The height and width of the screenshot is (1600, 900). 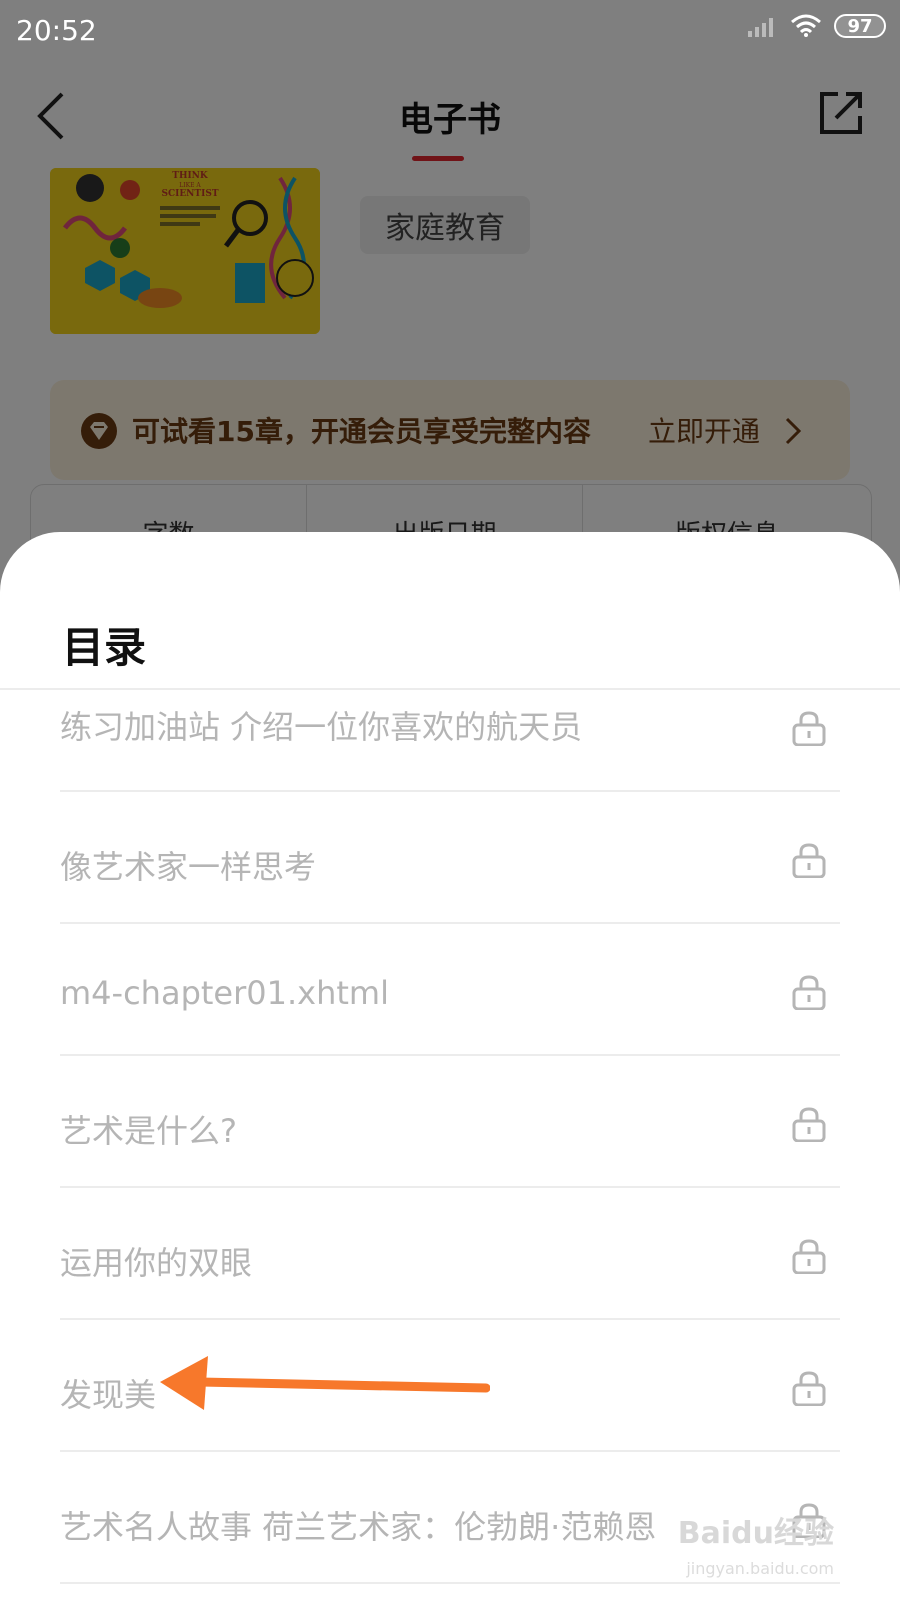 What do you see at coordinates (806, 25) in the screenshot?
I see `wifi-icon` at bounding box center [806, 25].